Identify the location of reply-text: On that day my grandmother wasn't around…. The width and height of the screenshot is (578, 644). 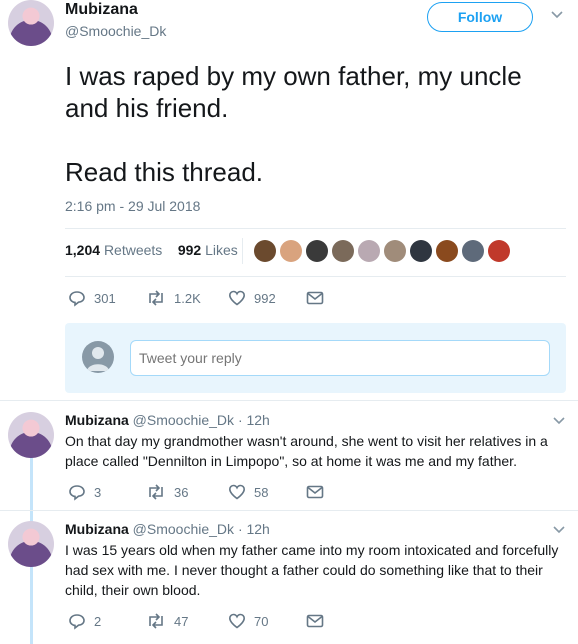
(306, 451).